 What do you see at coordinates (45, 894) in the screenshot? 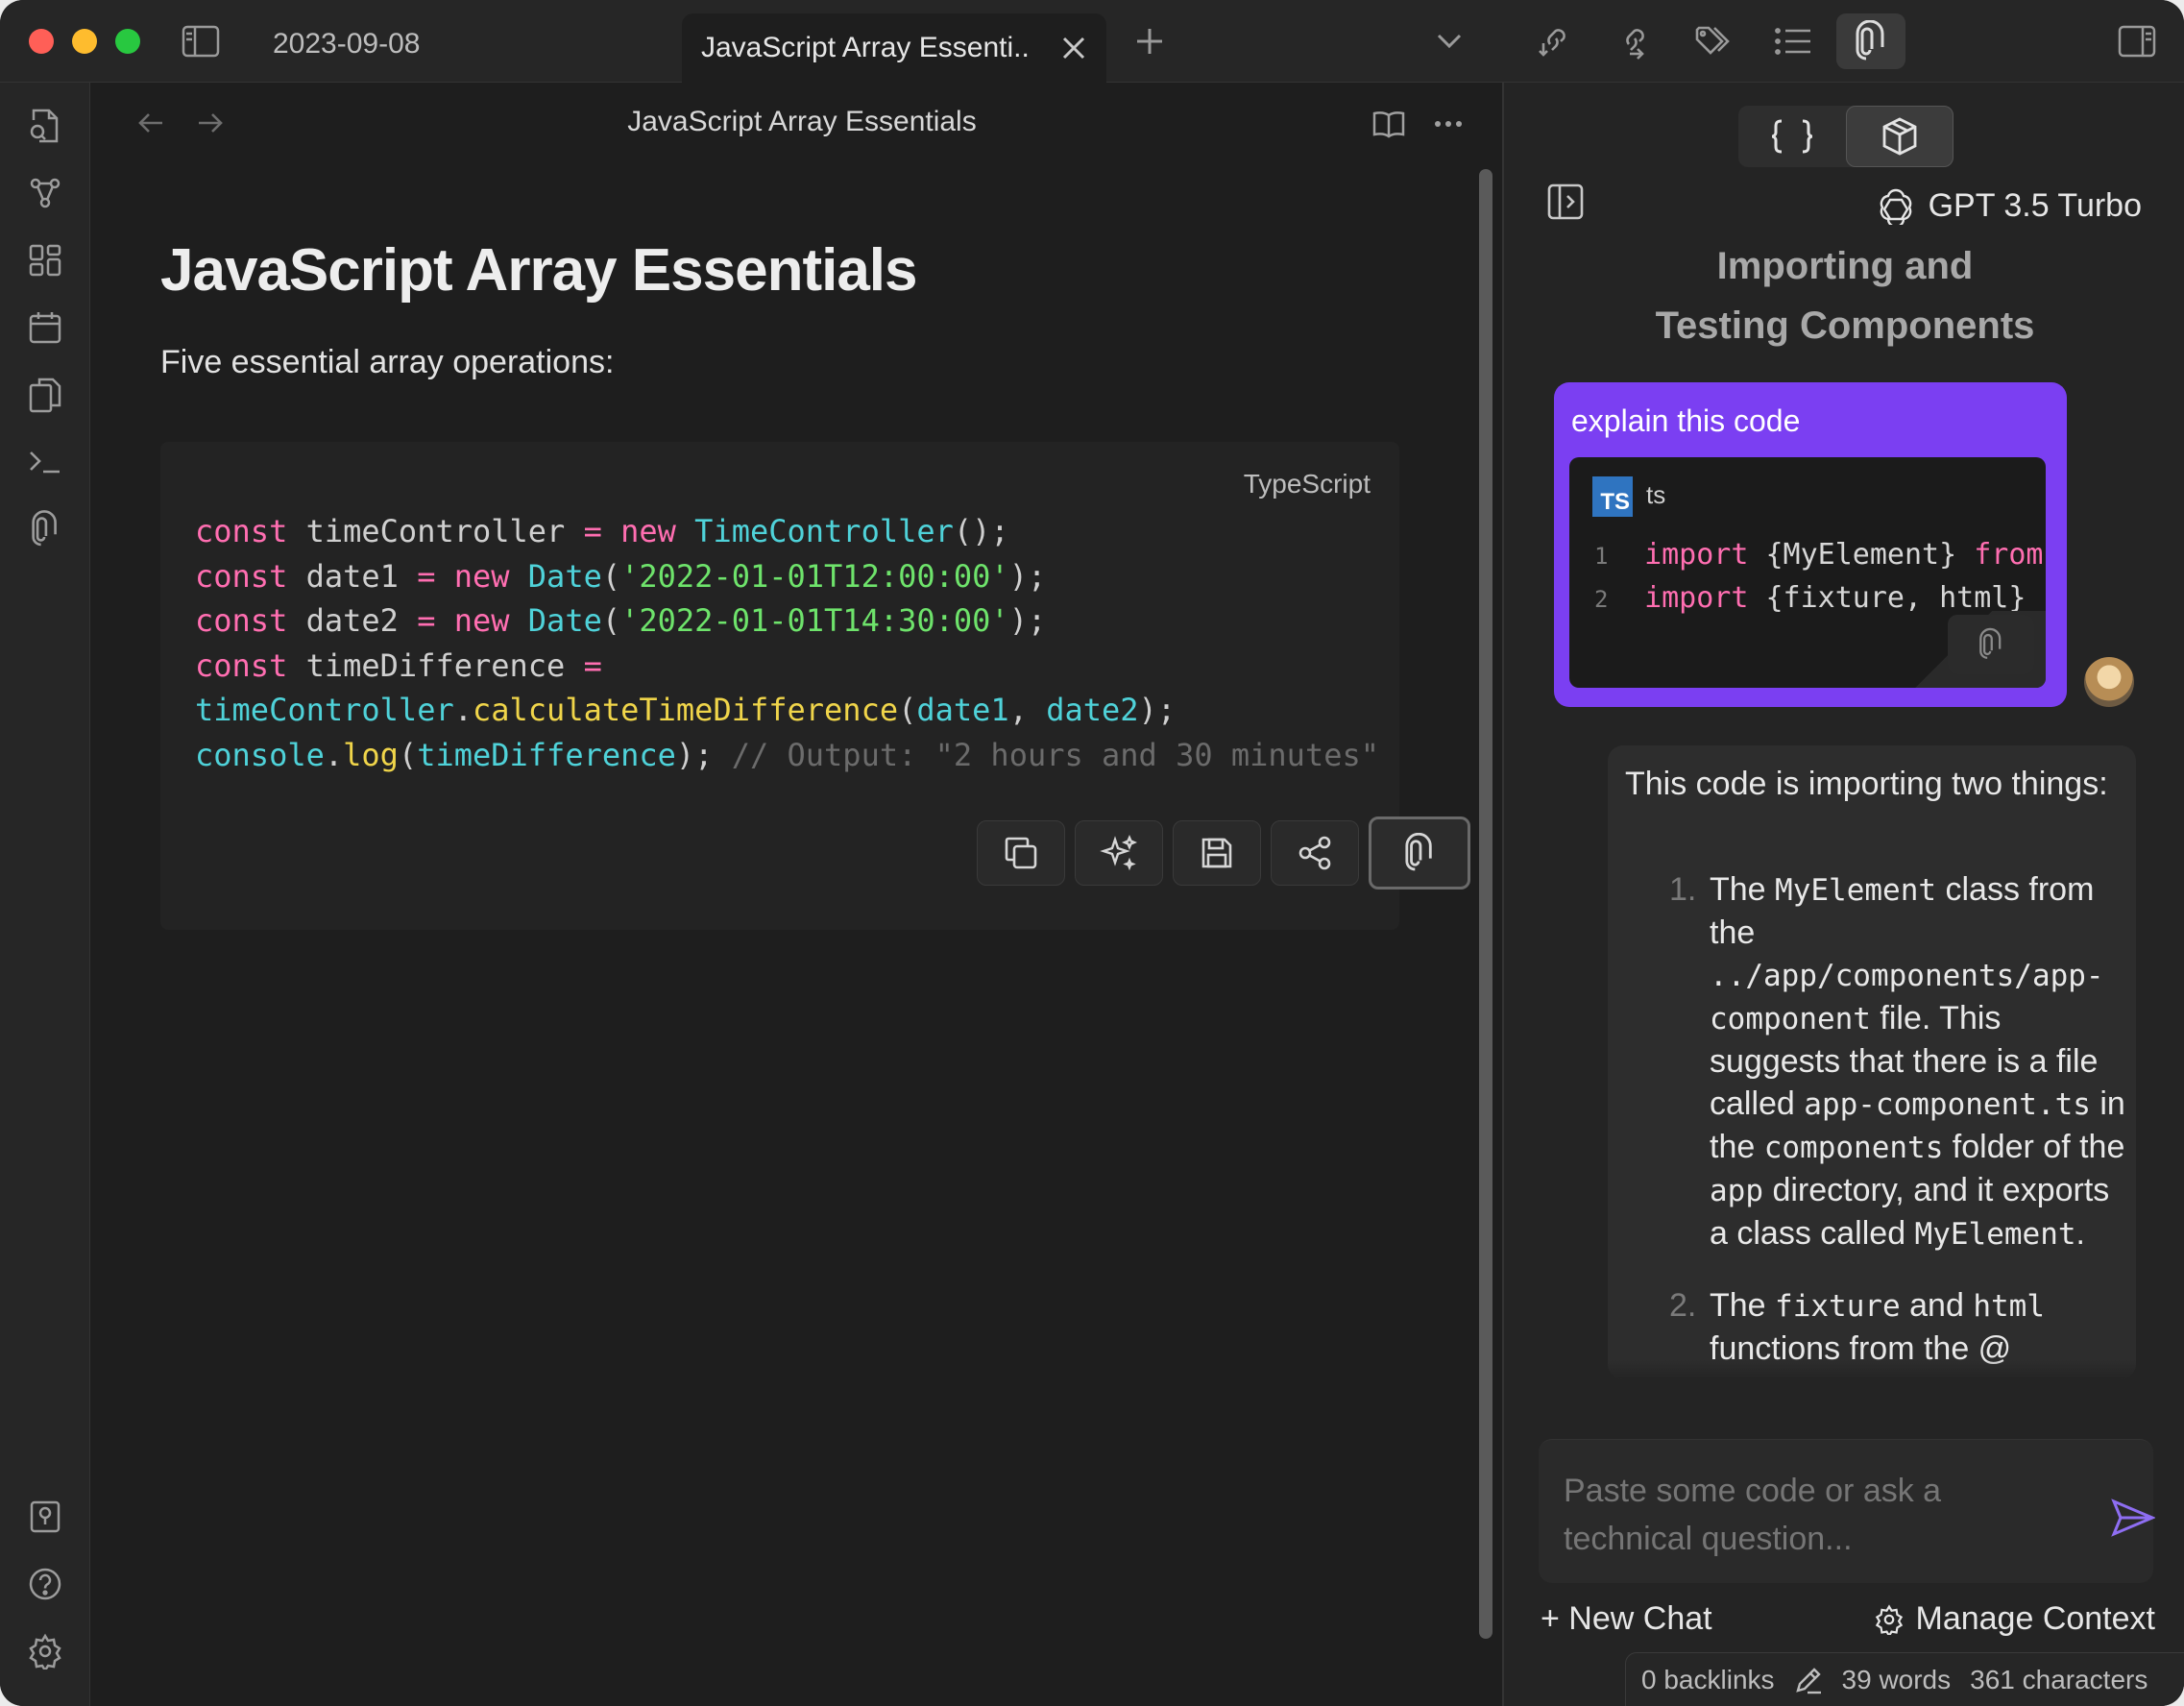
I see `left-ribbon` at bounding box center [45, 894].